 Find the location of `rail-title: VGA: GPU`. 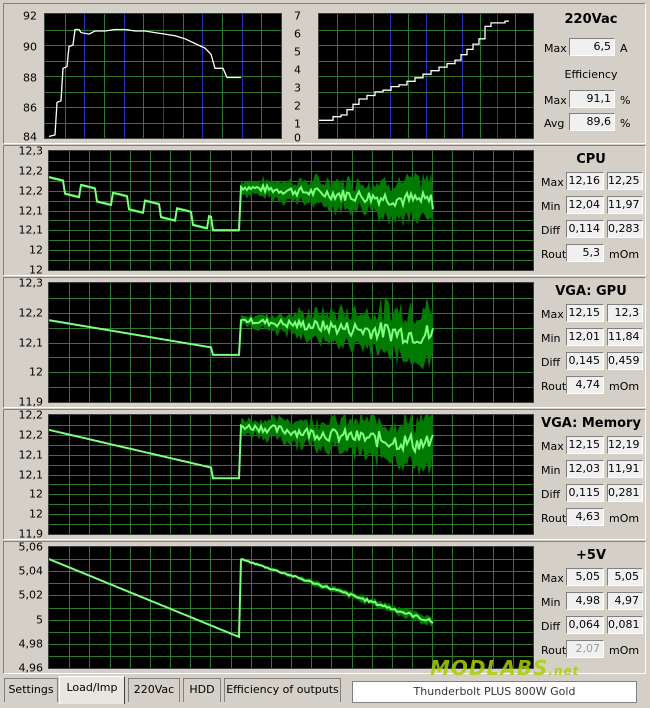

rail-title: VGA: GPU is located at coordinates (591, 291).